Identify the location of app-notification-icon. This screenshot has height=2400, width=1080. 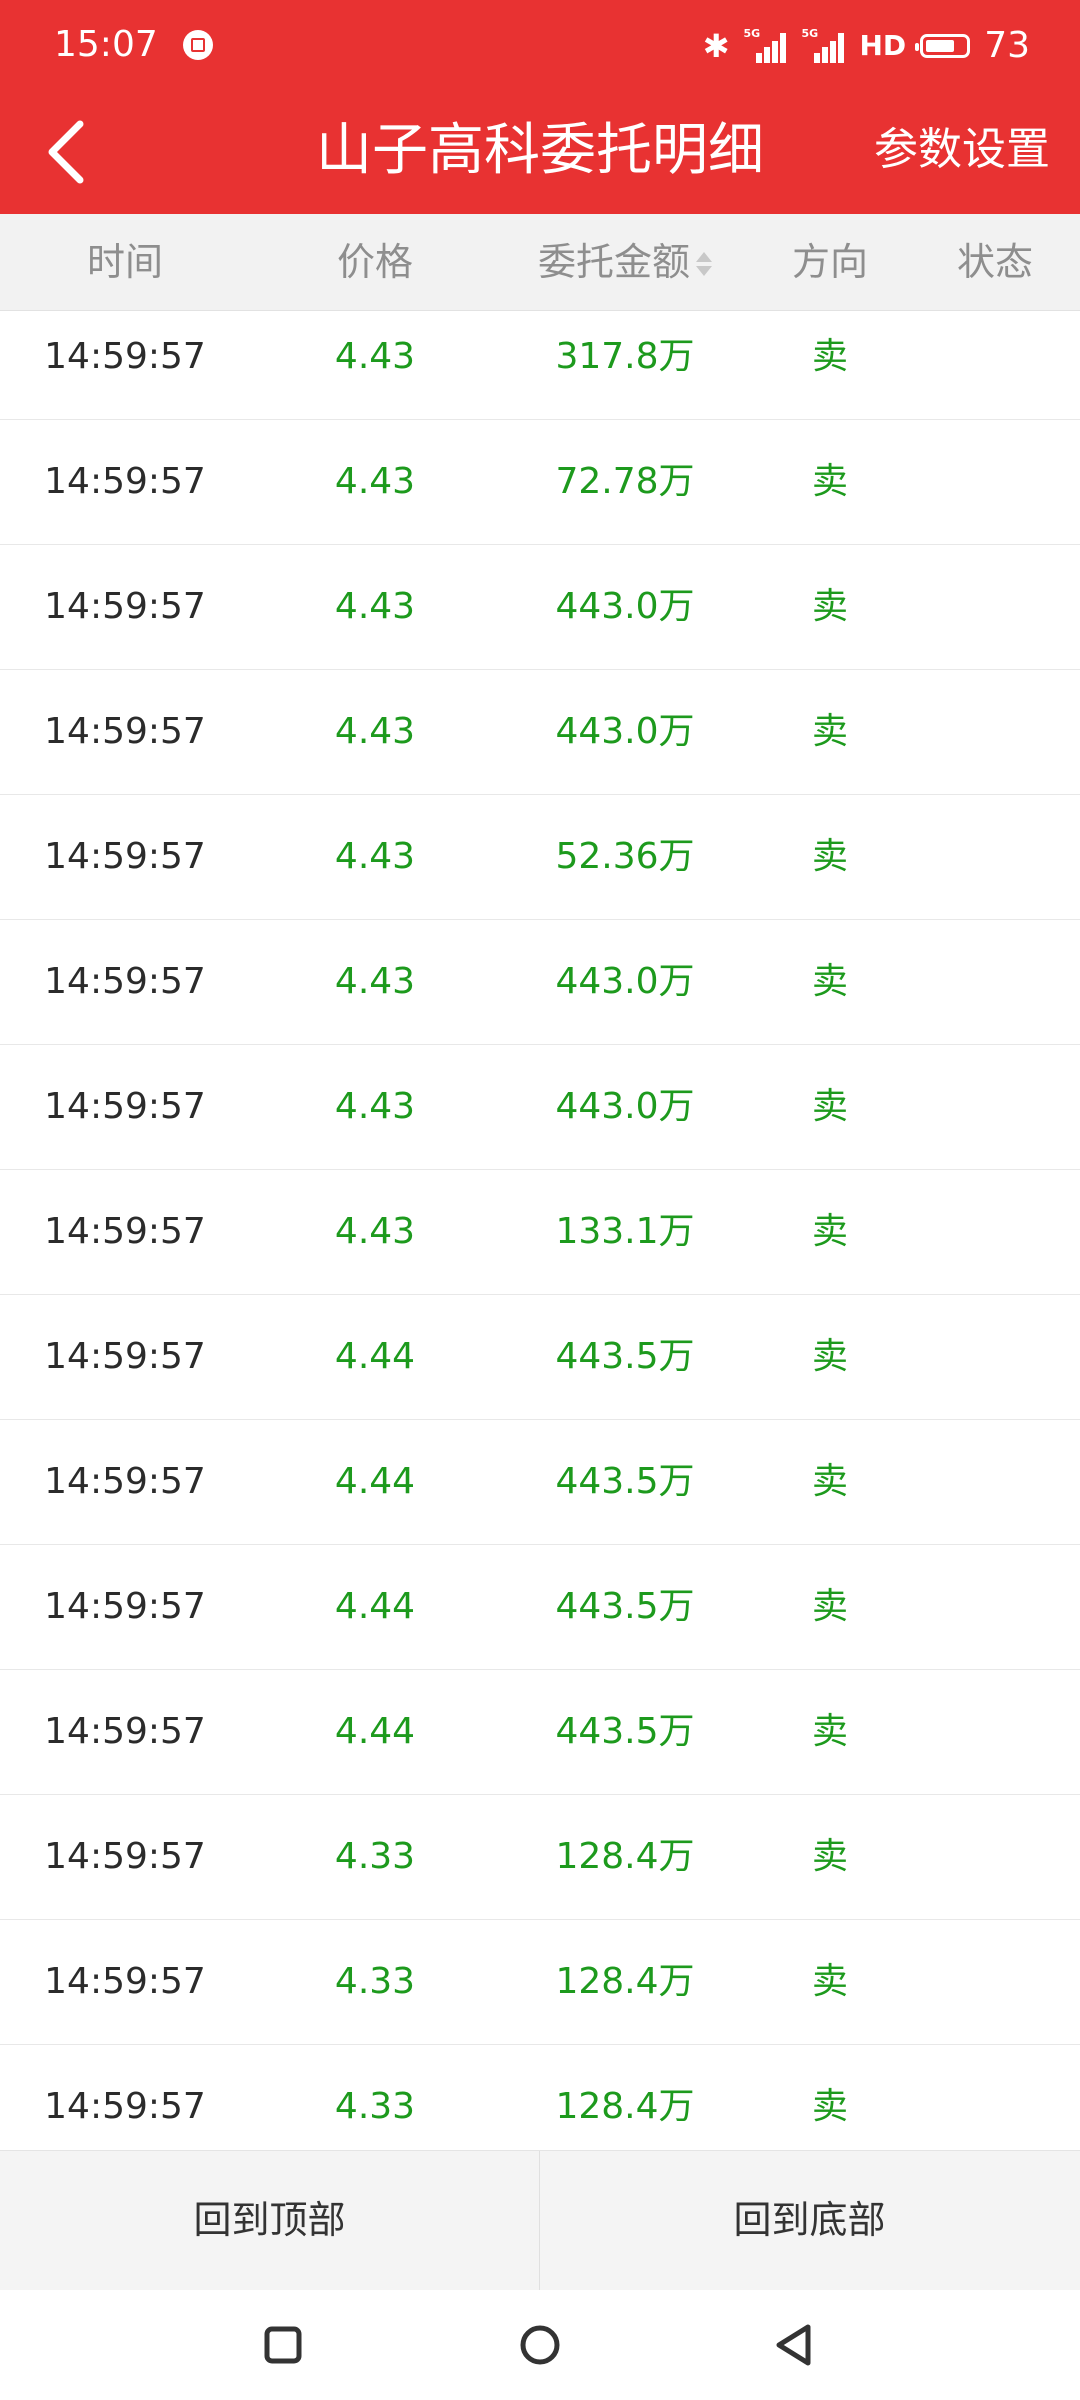
(198, 45).